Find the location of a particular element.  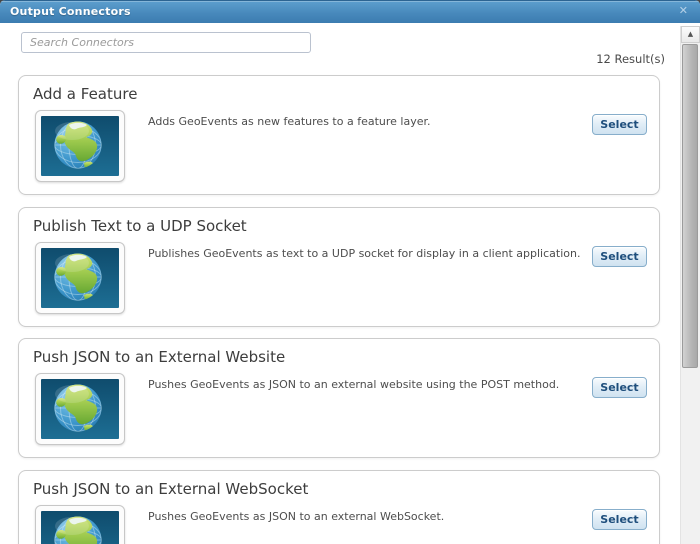

results-count: 12 Result(s) is located at coordinates (630, 59).